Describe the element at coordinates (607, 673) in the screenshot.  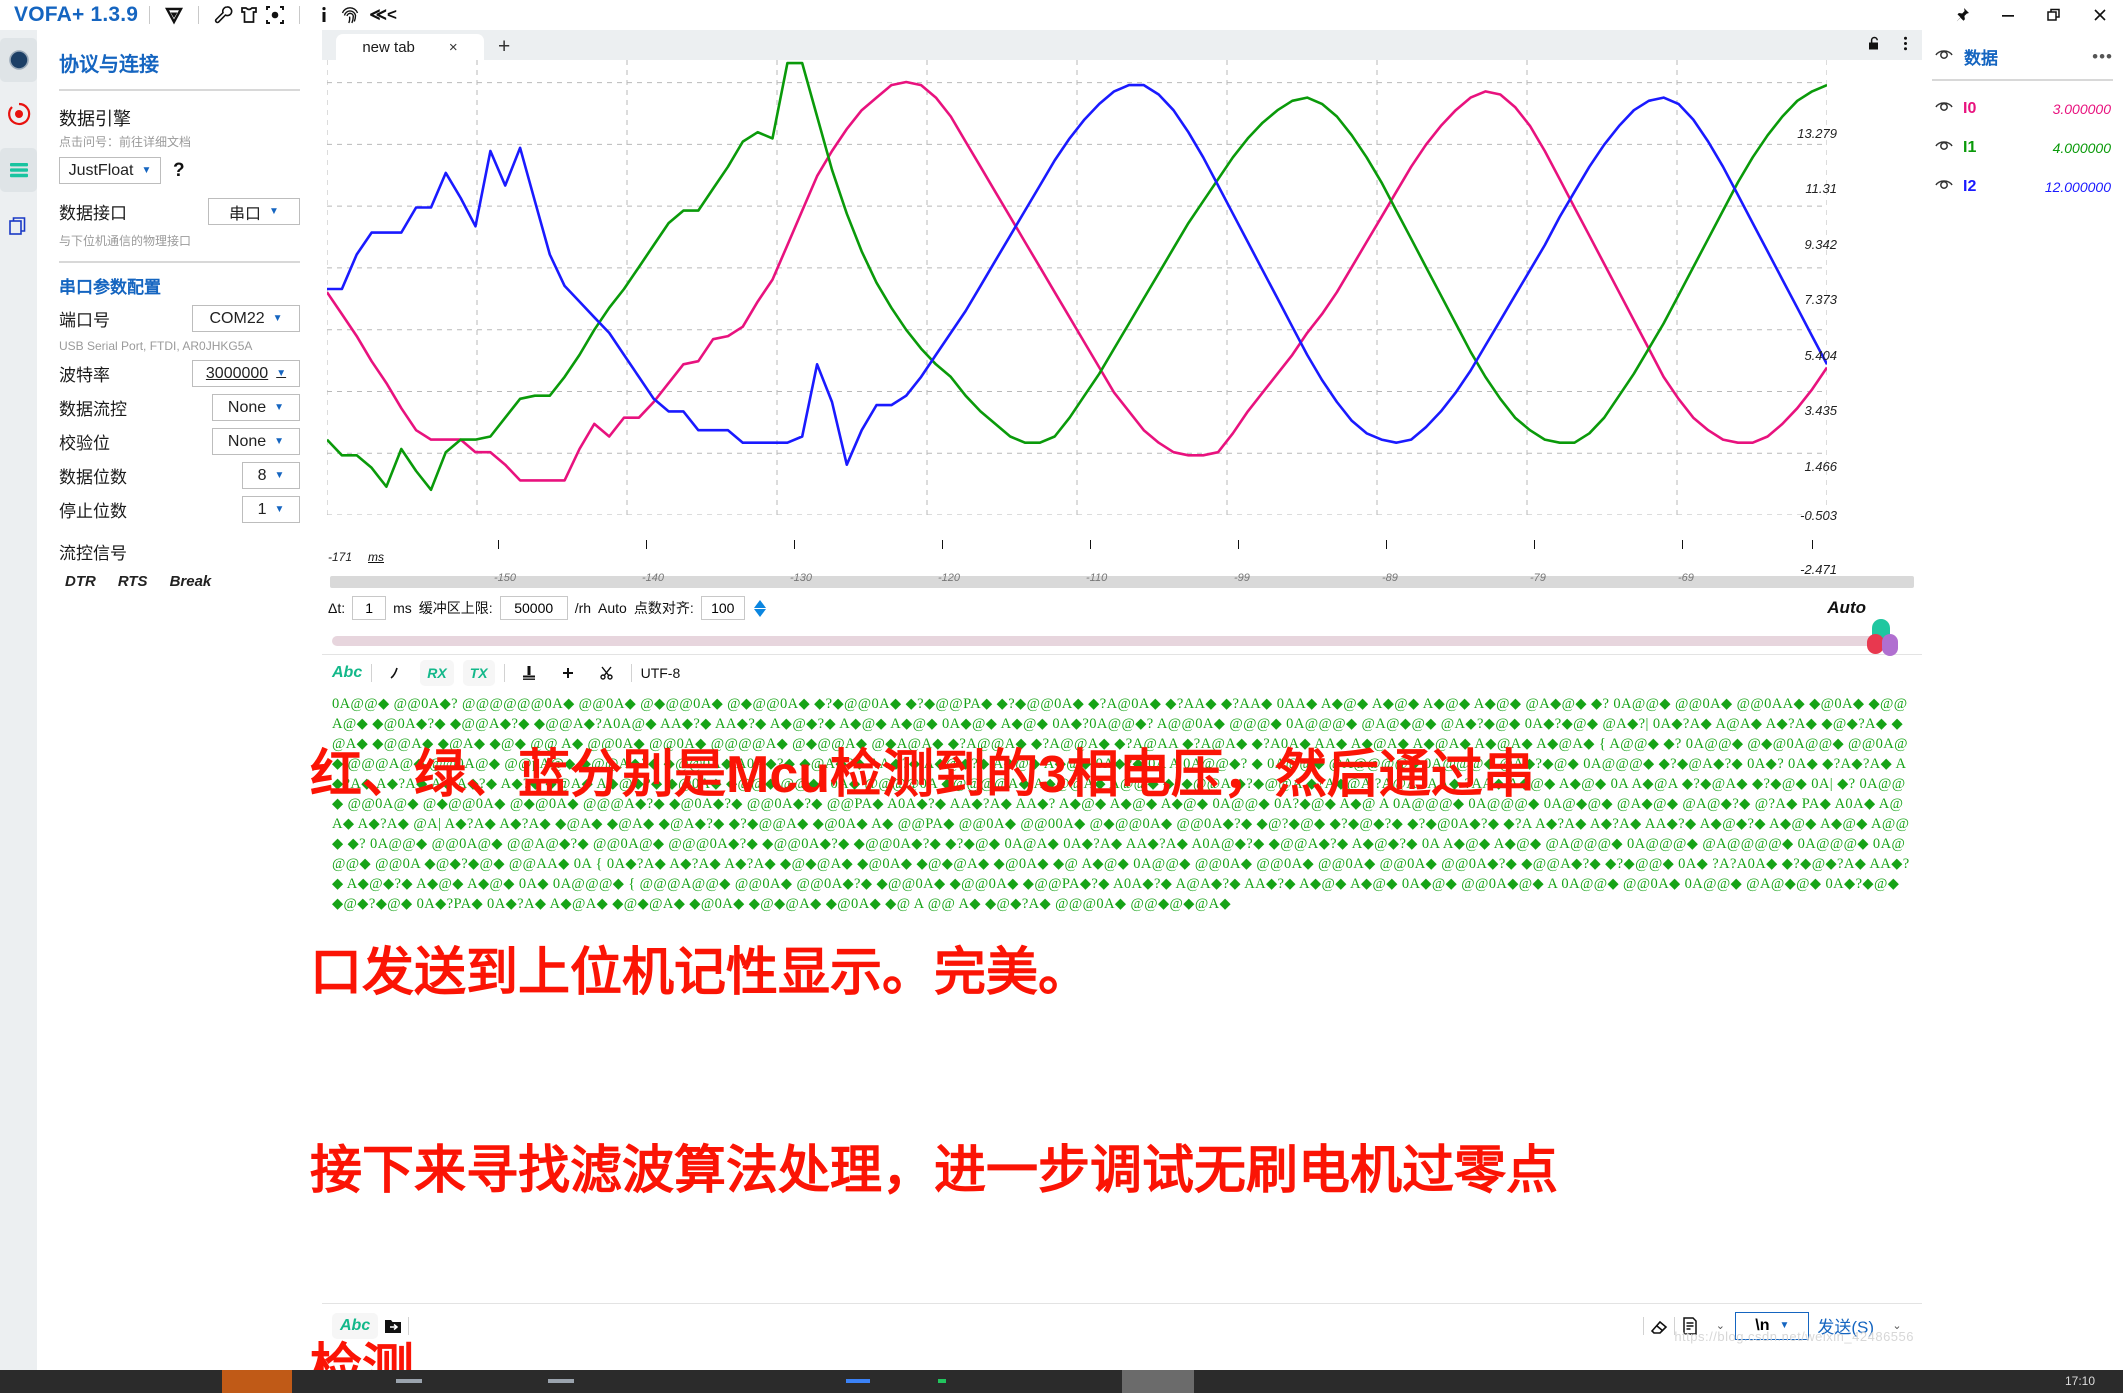
I see `scissors-icon` at that location.